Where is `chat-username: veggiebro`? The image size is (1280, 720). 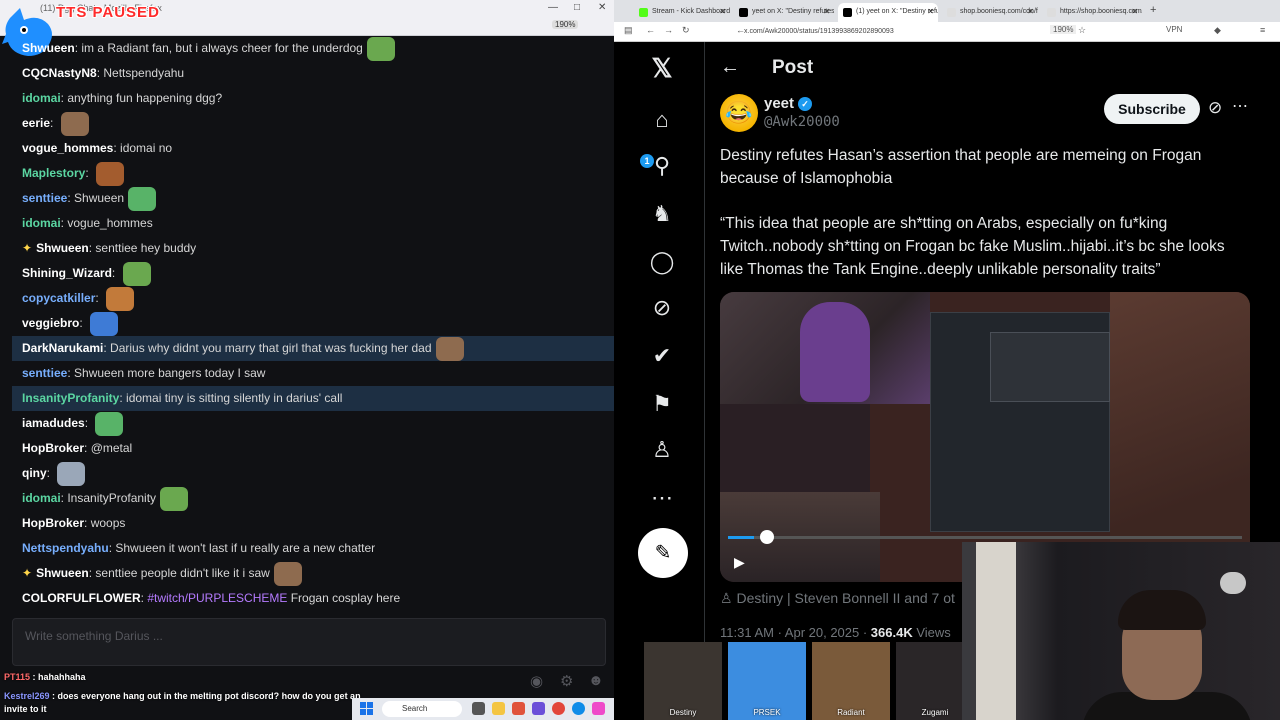 chat-username: veggiebro is located at coordinates (50, 323).